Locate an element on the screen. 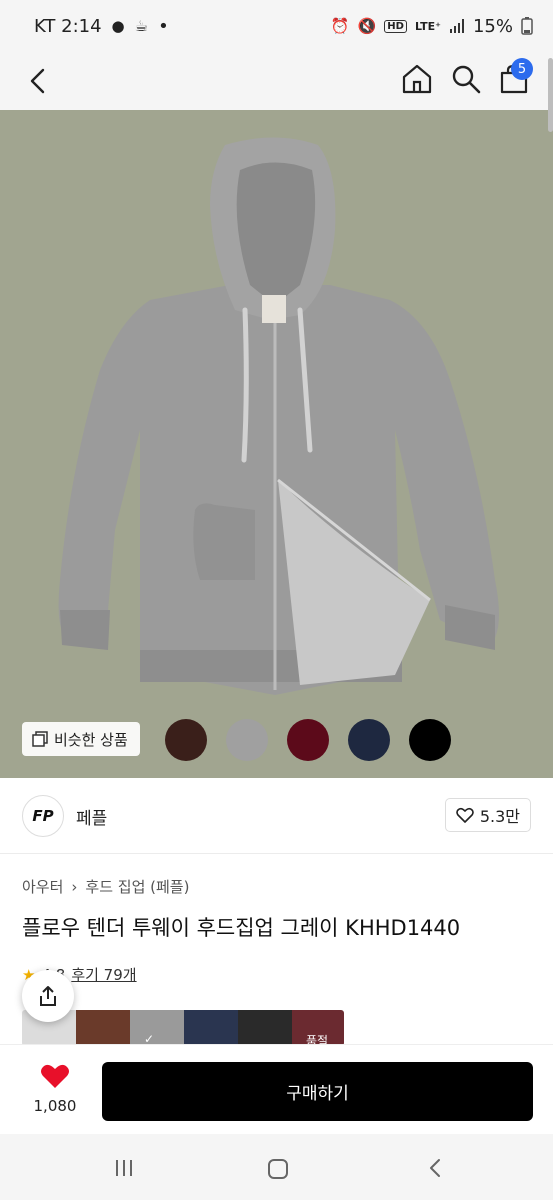 This screenshot has width=553, height=1200. color-swatch-brown is located at coordinates (186, 740).